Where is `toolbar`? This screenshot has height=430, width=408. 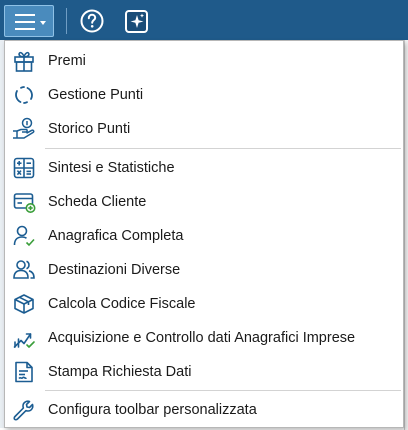 toolbar is located at coordinates (204, 20).